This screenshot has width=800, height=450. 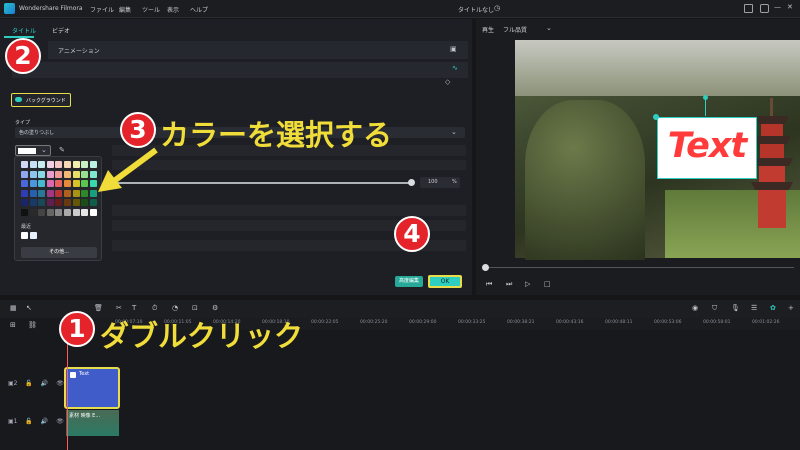 I want to click on play-icon: ▷, so click(x=527, y=284).